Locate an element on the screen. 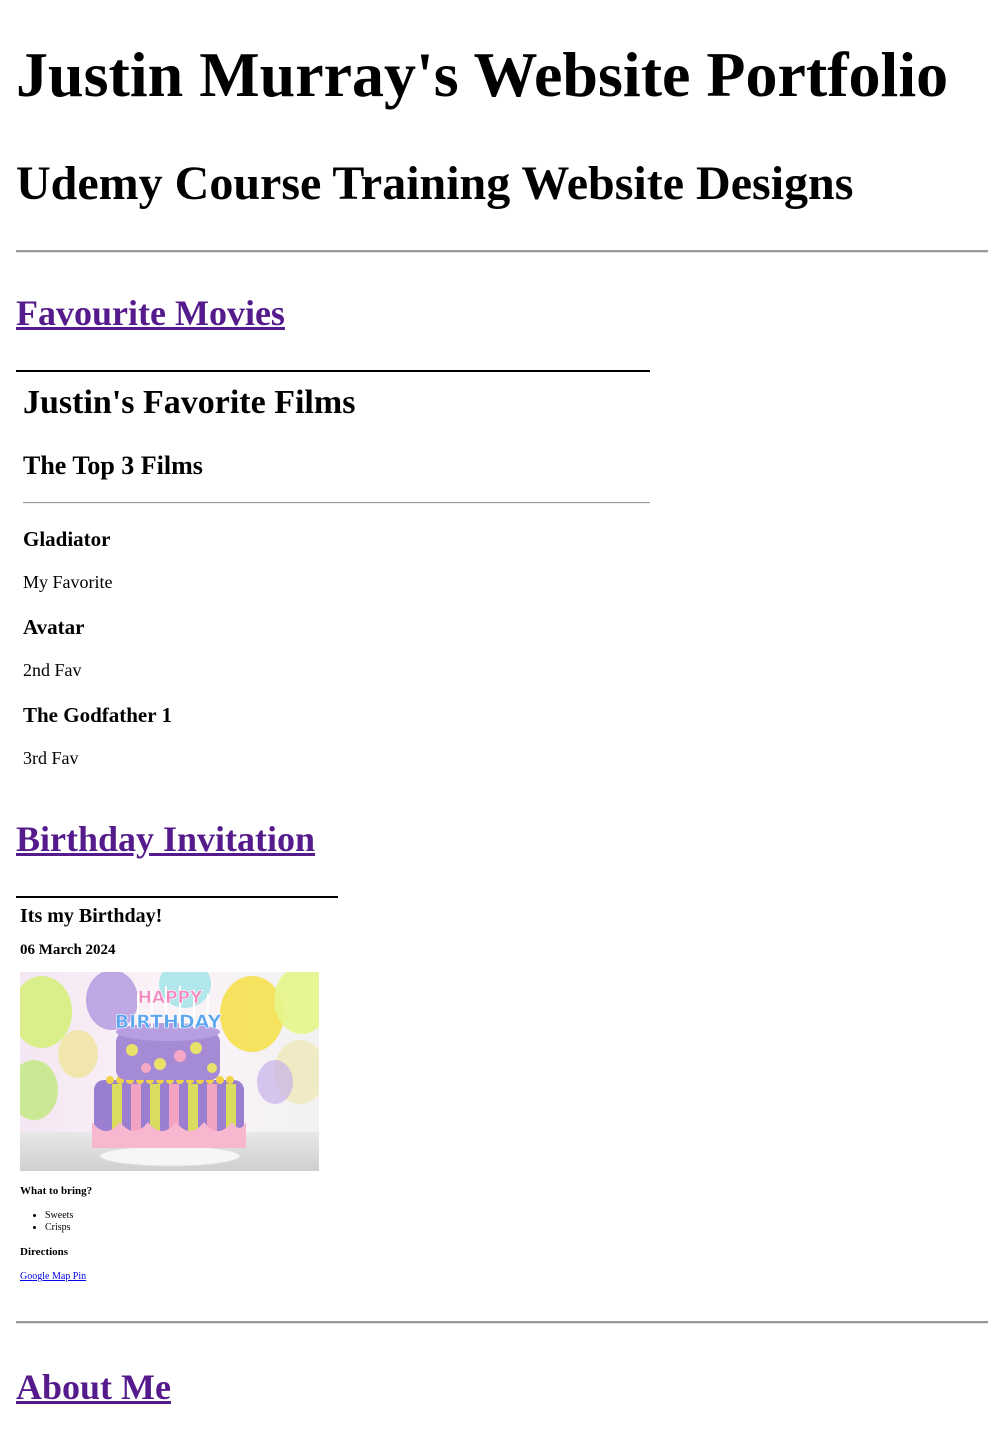  bring-list: Sweets Crisps is located at coordinates (46, 1222).